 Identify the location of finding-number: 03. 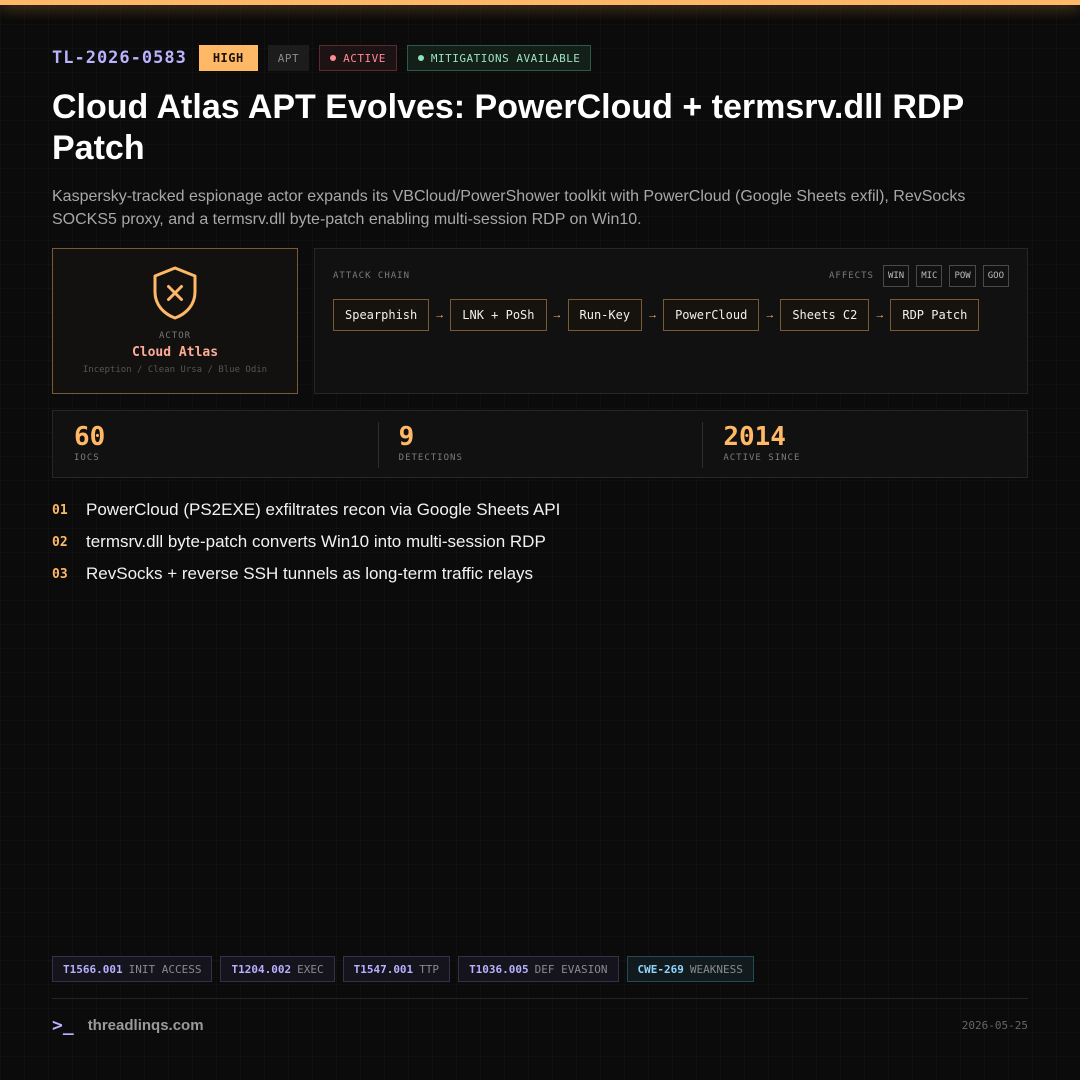
(60, 574).